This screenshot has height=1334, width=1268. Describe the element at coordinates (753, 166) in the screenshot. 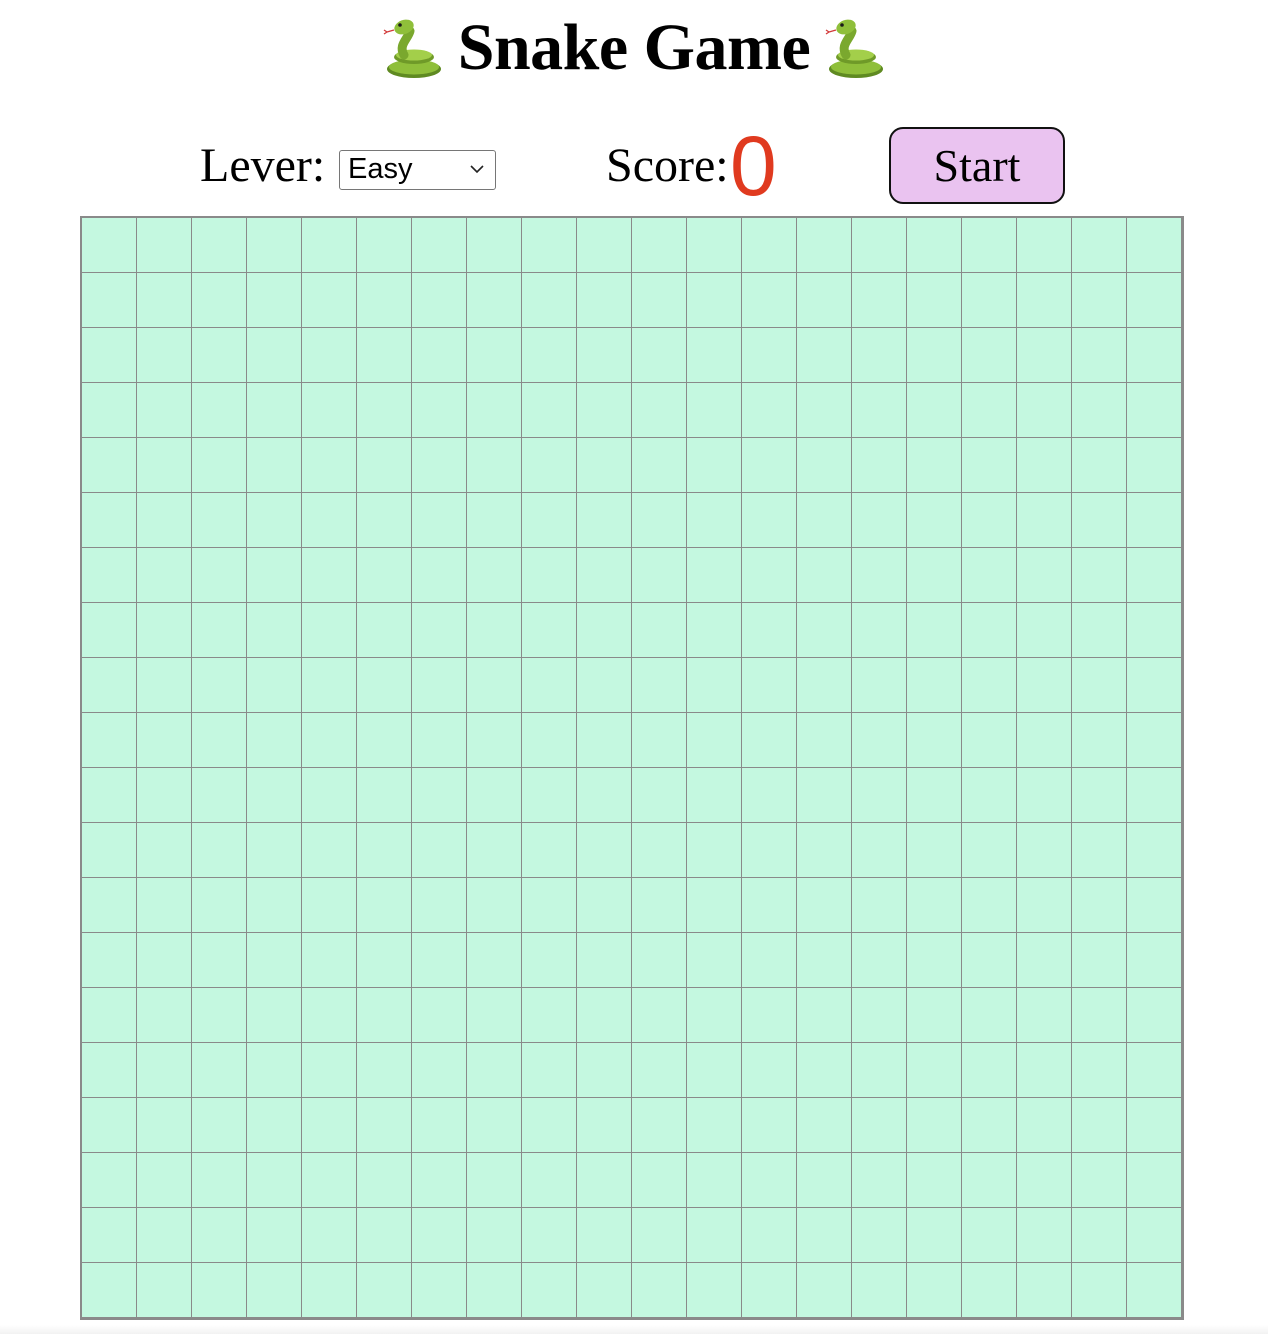

I see `score-value: 0` at that location.